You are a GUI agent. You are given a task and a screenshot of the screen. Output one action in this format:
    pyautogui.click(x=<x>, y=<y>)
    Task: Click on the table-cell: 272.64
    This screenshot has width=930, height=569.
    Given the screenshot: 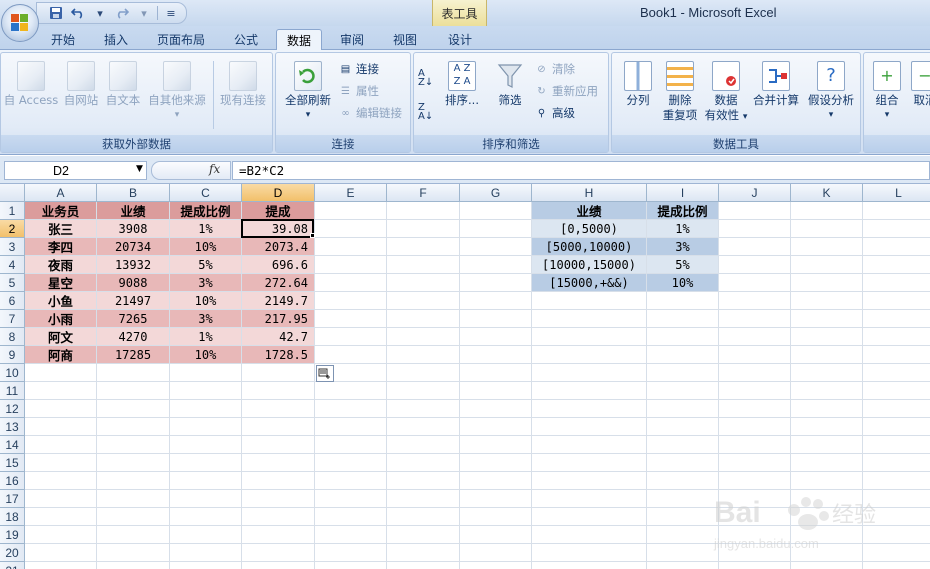 What is the action you would take?
    pyautogui.click(x=278, y=282)
    